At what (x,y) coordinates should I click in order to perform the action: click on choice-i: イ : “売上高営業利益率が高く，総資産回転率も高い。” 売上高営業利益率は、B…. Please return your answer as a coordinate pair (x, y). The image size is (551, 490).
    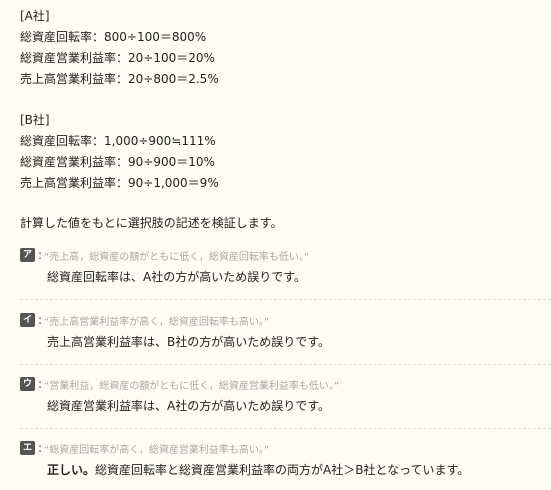
    Looking at the image, I should click on (285, 330).